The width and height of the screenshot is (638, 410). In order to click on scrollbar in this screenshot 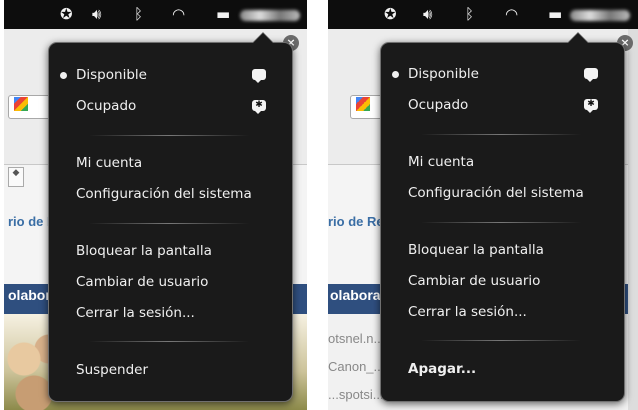, I will do `click(633, 219)`.